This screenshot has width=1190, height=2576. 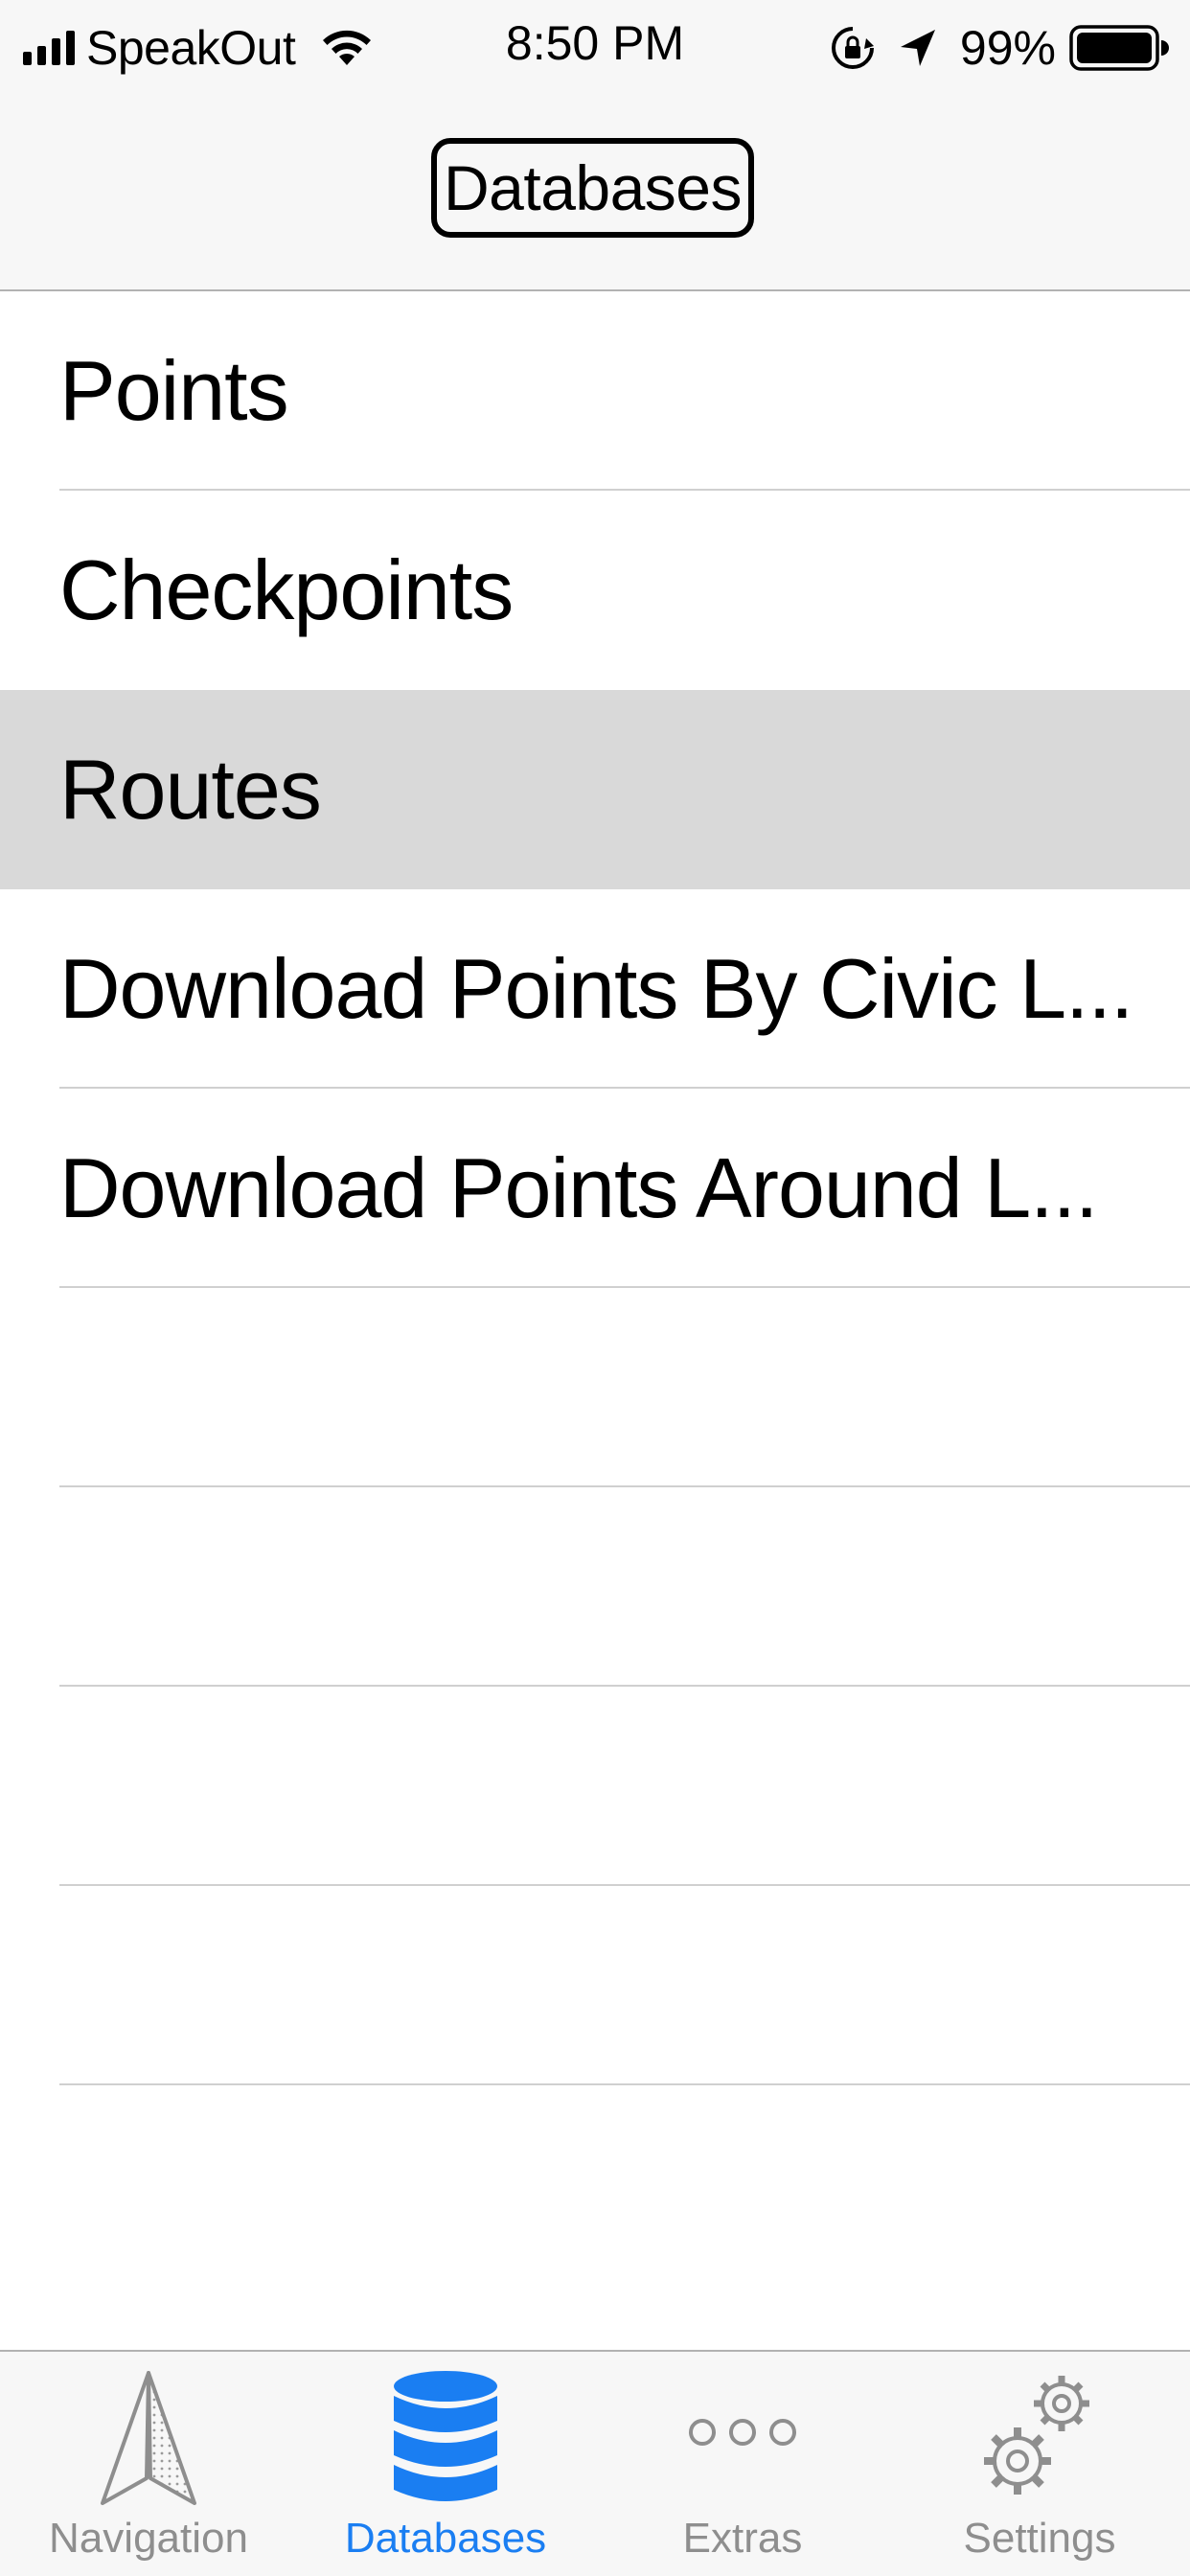 I want to click on location-arrow-icon, so click(x=918, y=48).